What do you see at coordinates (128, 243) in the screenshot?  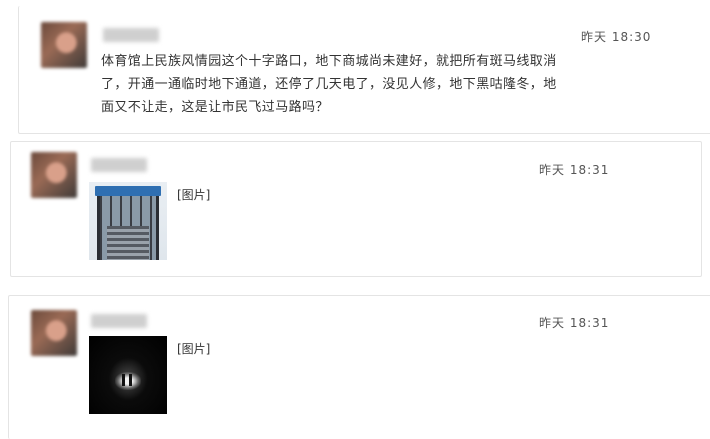 I see `station-stairs` at bounding box center [128, 243].